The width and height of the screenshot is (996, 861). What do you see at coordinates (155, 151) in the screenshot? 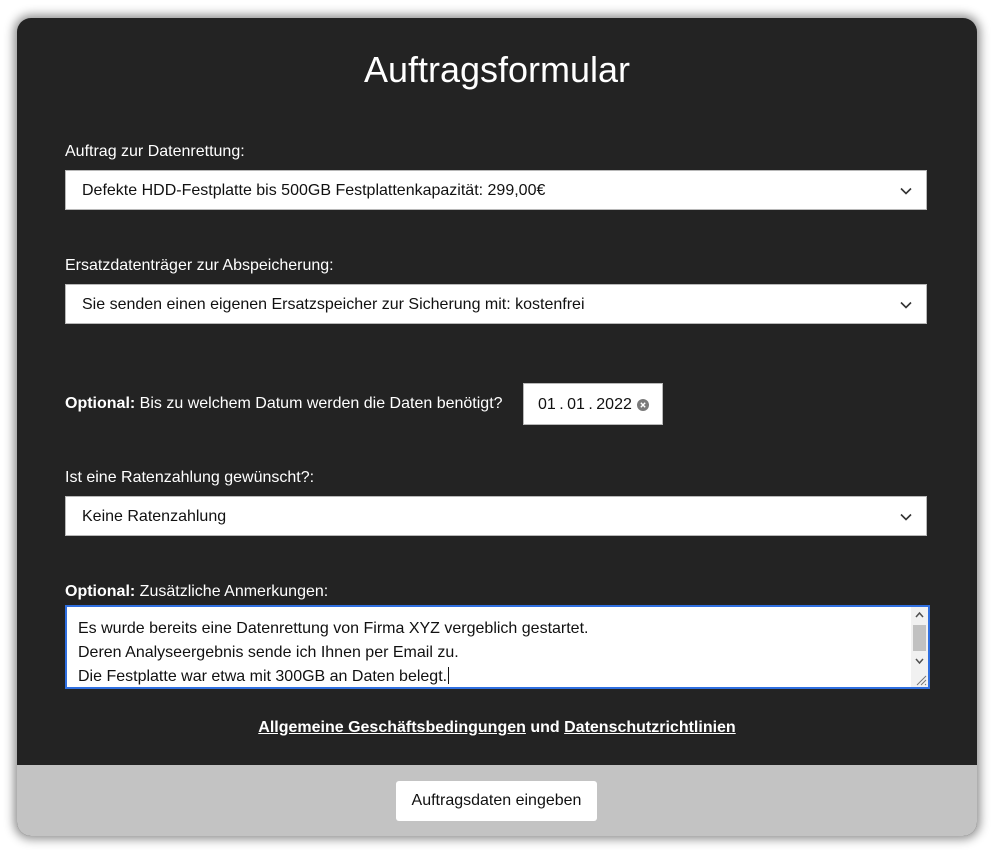
I see `recovery-order-label: Auftrag zur Datenrettung:` at bounding box center [155, 151].